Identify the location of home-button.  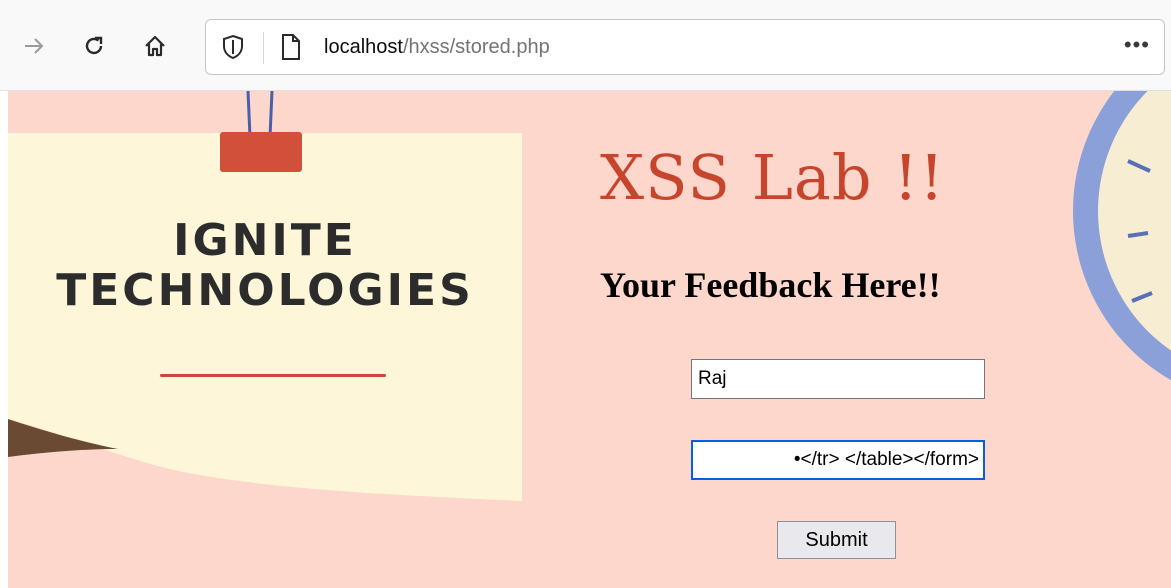
(155, 46).